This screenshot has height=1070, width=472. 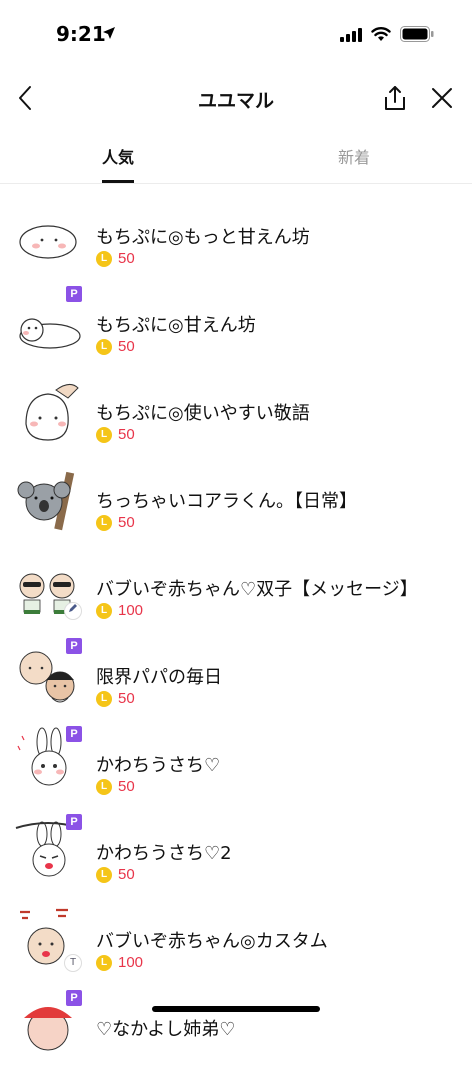 What do you see at coordinates (109, 33) in the screenshot?
I see `location-arrow-icon` at bounding box center [109, 33].